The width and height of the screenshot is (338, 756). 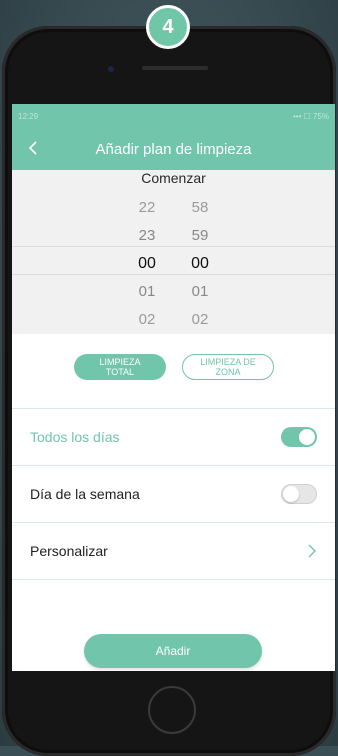 What do you see at coordinates (120, 362) in the screenshot?
I see `total-cleaning-label-line1: LIMPIEZA` at bounding box center [120, 362].